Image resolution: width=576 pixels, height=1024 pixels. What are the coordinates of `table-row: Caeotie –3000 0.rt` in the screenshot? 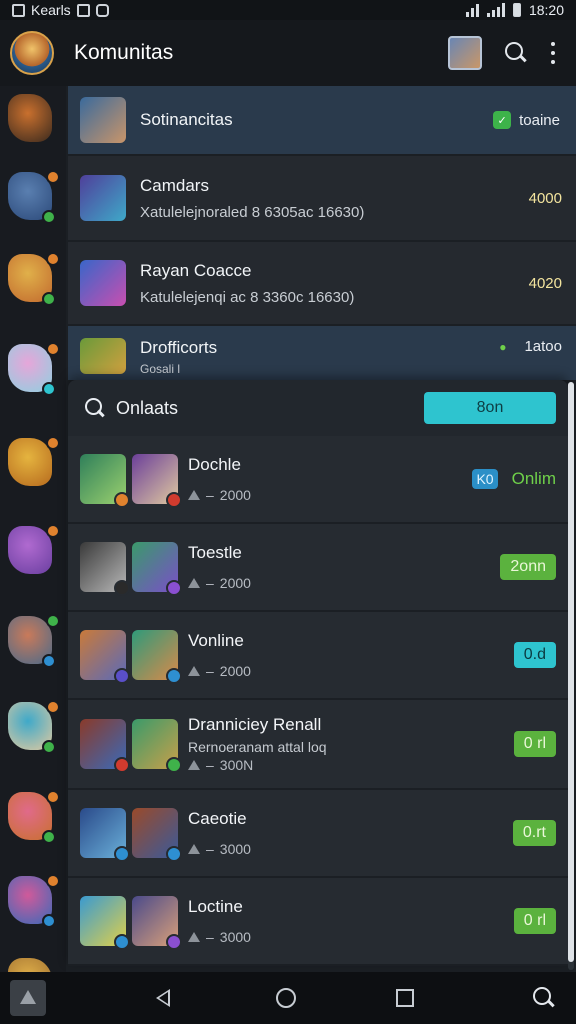 It's located at (318, 834).